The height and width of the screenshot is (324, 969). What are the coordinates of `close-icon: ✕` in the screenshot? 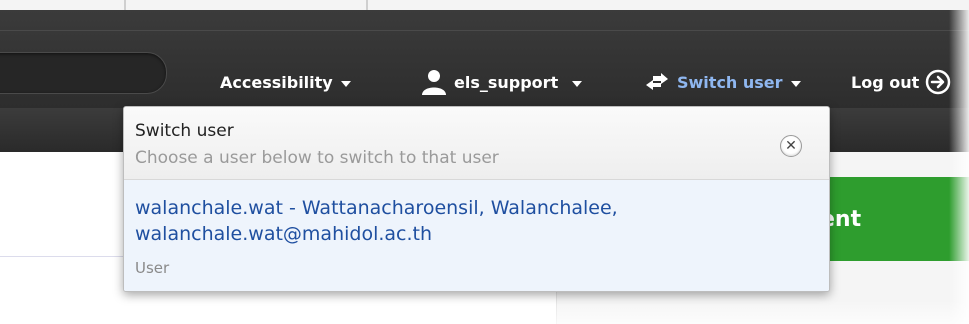 It's located at (791, 146).